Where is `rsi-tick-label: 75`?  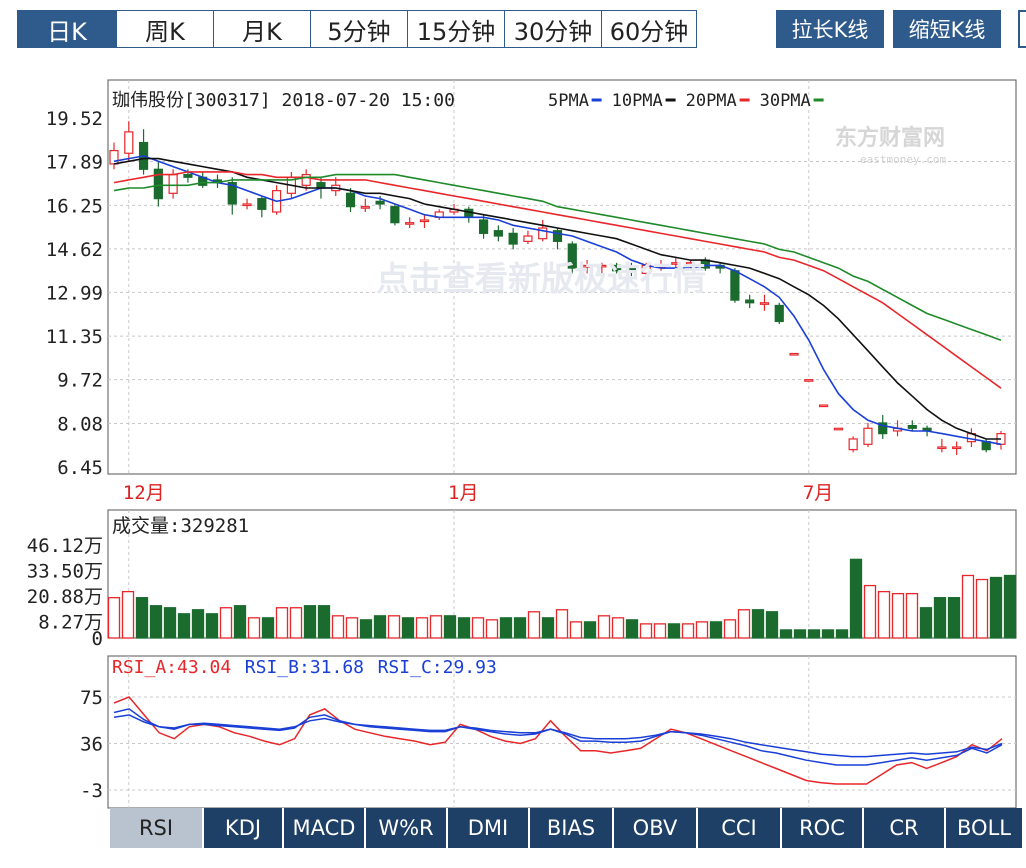
rsi-tick-label: 75 is located at coordinates (91, 698).